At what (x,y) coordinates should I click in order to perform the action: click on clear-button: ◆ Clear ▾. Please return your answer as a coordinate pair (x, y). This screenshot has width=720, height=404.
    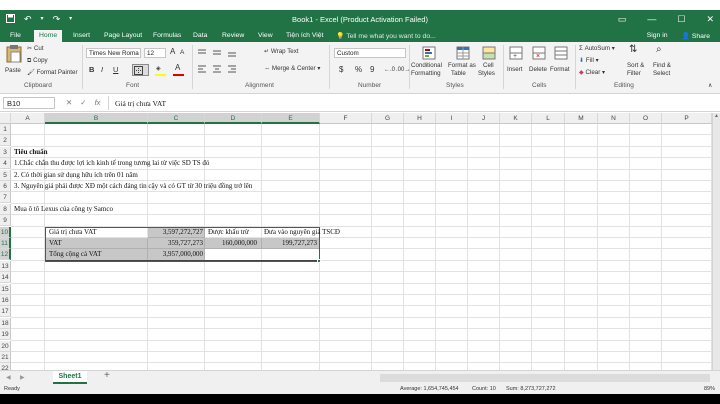
    Looking at the image, I should click on (592, 73).